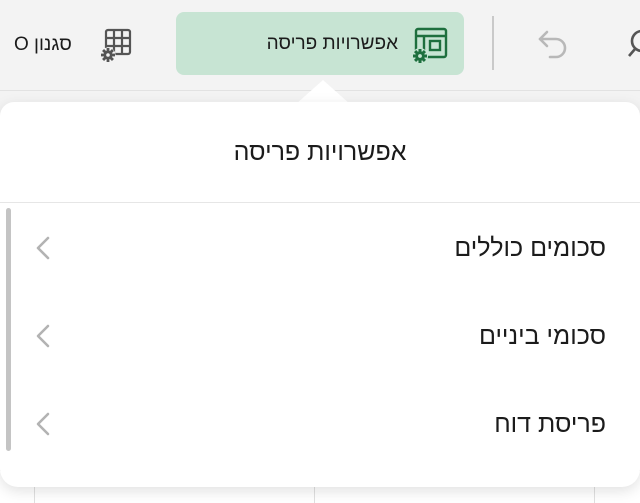  Describe the element at coordinates (43, 44) in the screenshot. I see `pivot-style-label: סגנון O` at that location.